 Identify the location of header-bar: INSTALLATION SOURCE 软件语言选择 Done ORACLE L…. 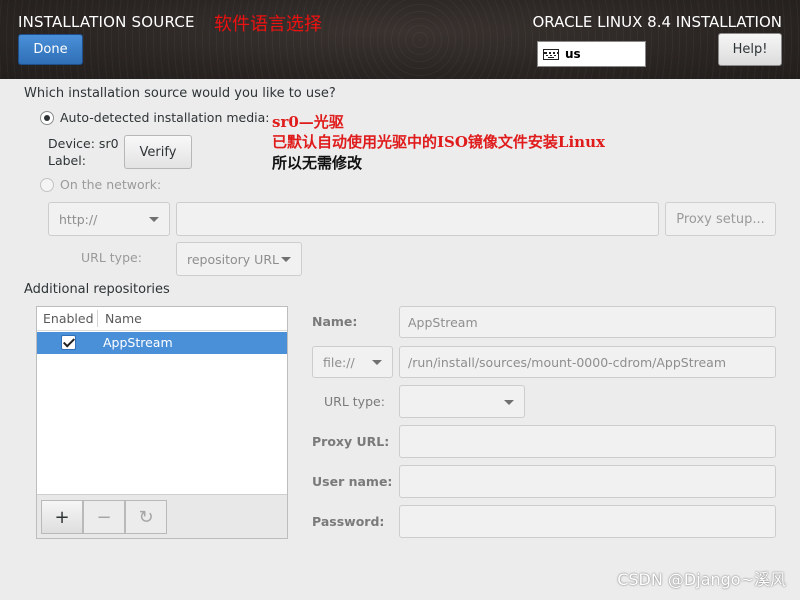
(400, 39).